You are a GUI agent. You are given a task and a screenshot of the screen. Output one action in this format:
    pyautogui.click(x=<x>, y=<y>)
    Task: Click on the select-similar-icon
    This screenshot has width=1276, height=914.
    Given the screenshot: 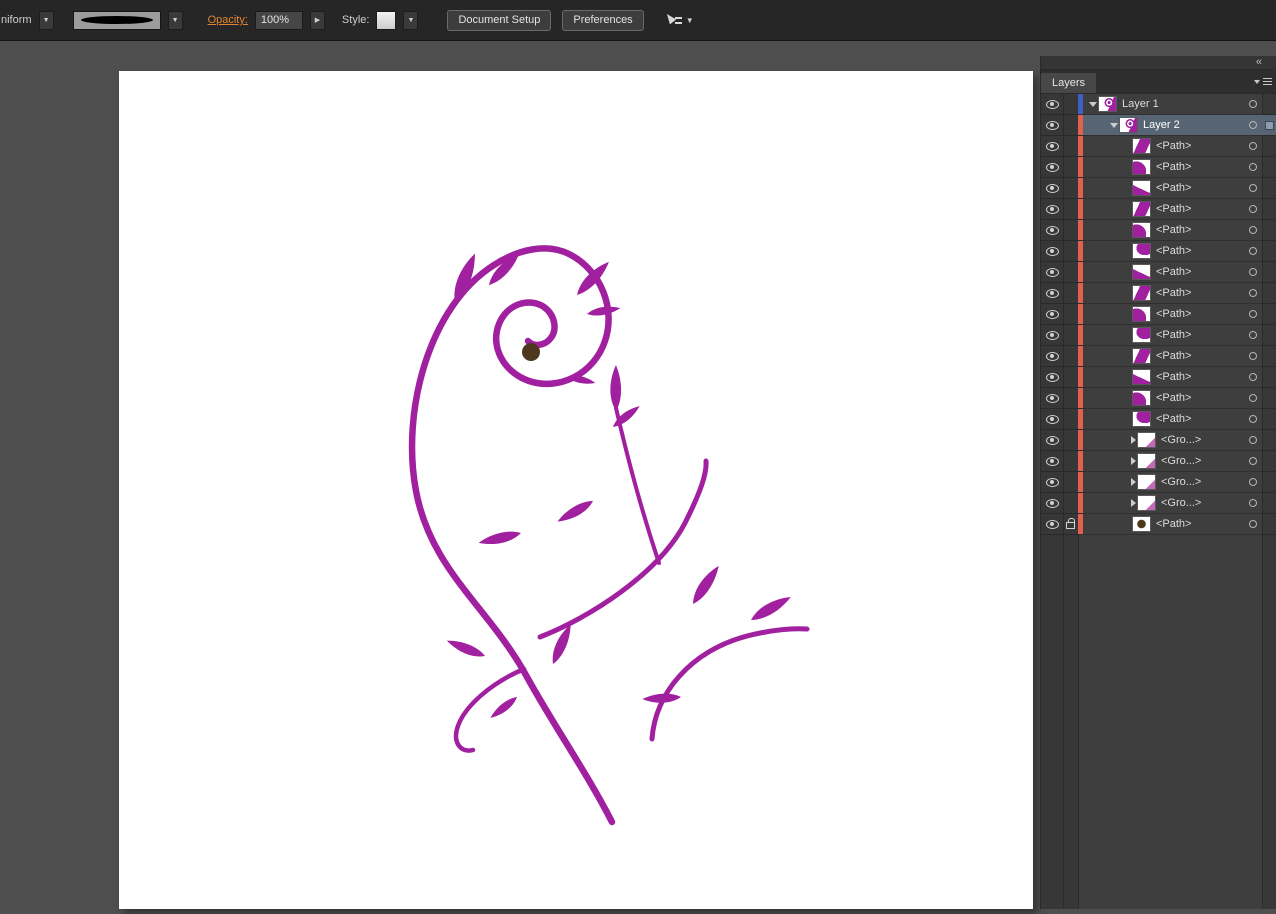 What is the action you would take?
    pyautogui.click(x=673, y=20)
    